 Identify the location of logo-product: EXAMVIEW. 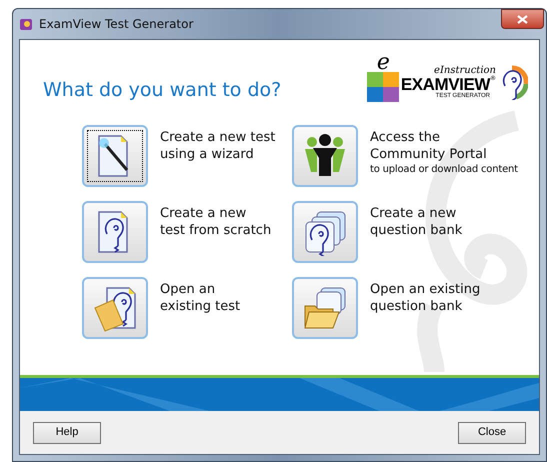
(445, 84).